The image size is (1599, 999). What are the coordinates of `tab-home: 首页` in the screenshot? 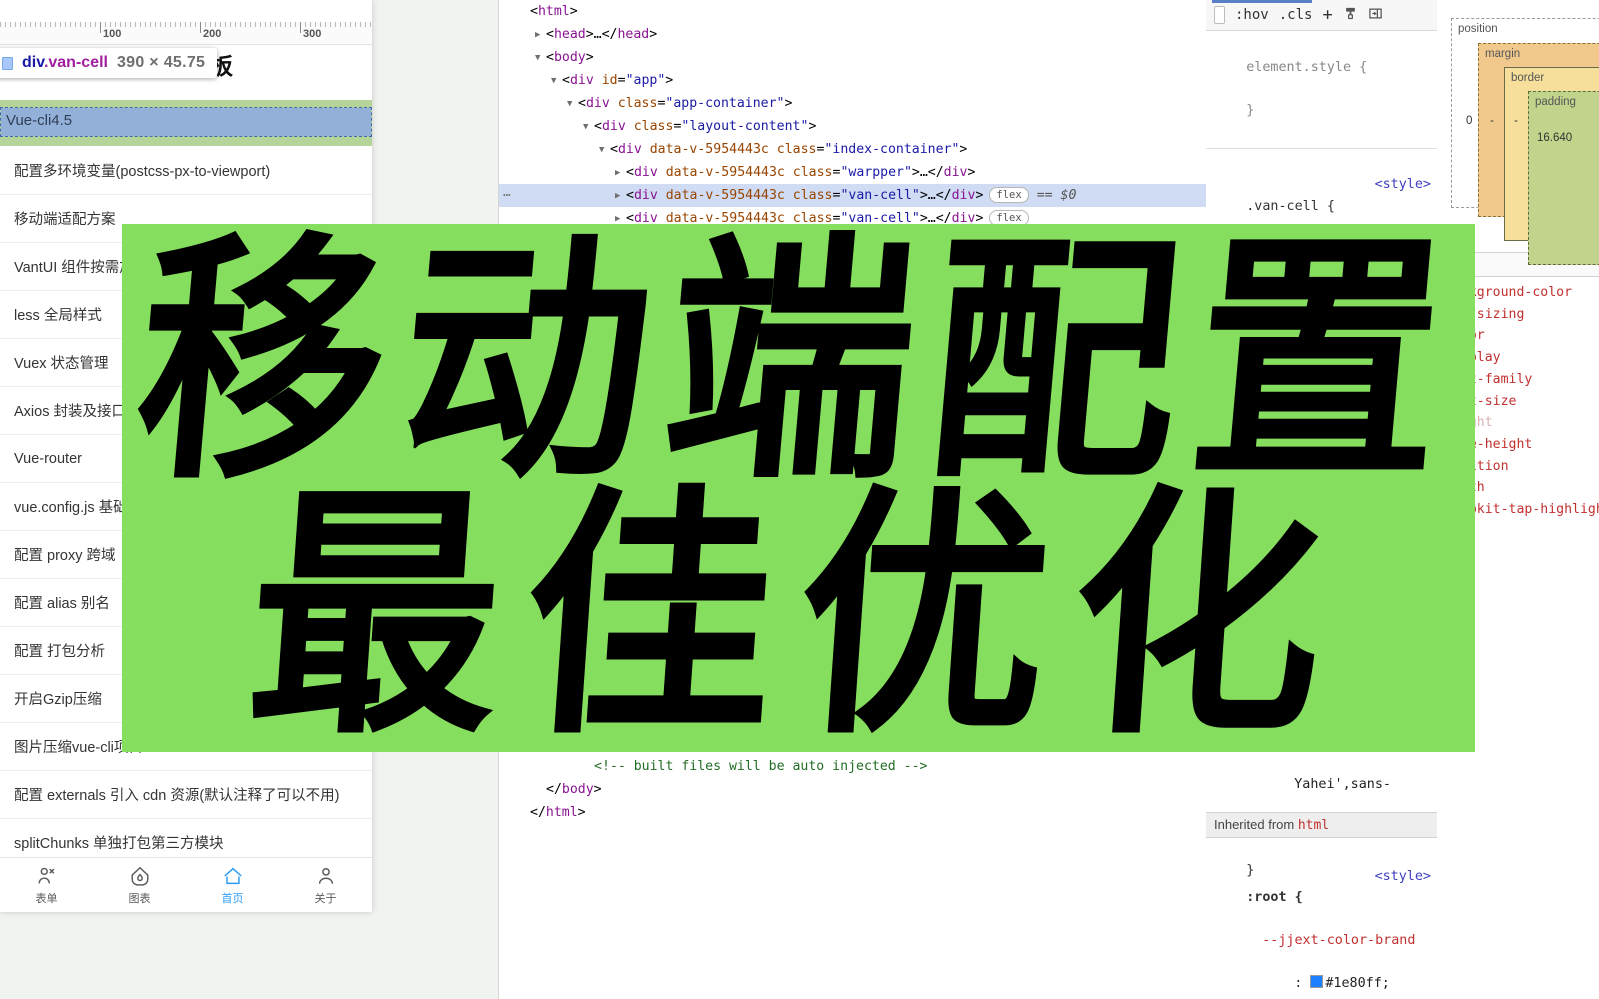 It's located at (232, 885).